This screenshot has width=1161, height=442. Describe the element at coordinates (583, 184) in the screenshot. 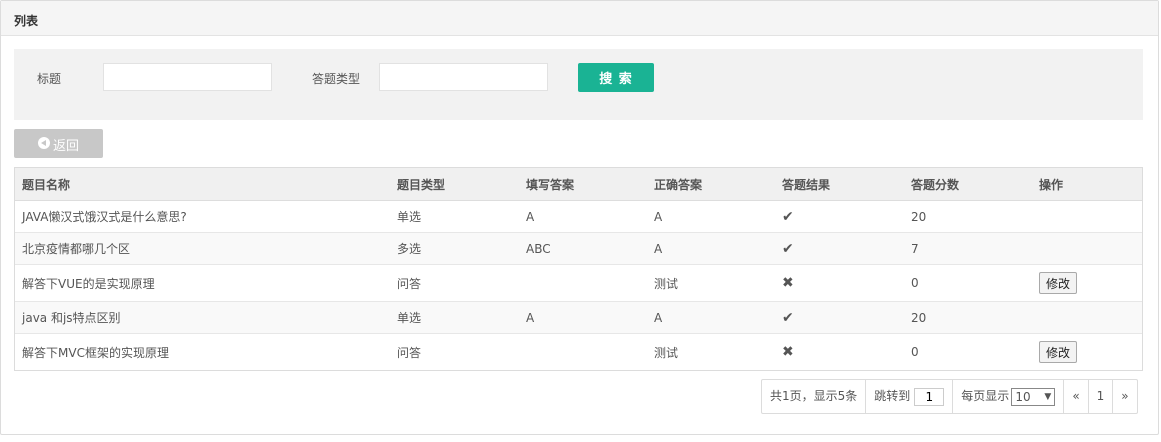

I see `header-filled-answer: 填写答案` at that location.